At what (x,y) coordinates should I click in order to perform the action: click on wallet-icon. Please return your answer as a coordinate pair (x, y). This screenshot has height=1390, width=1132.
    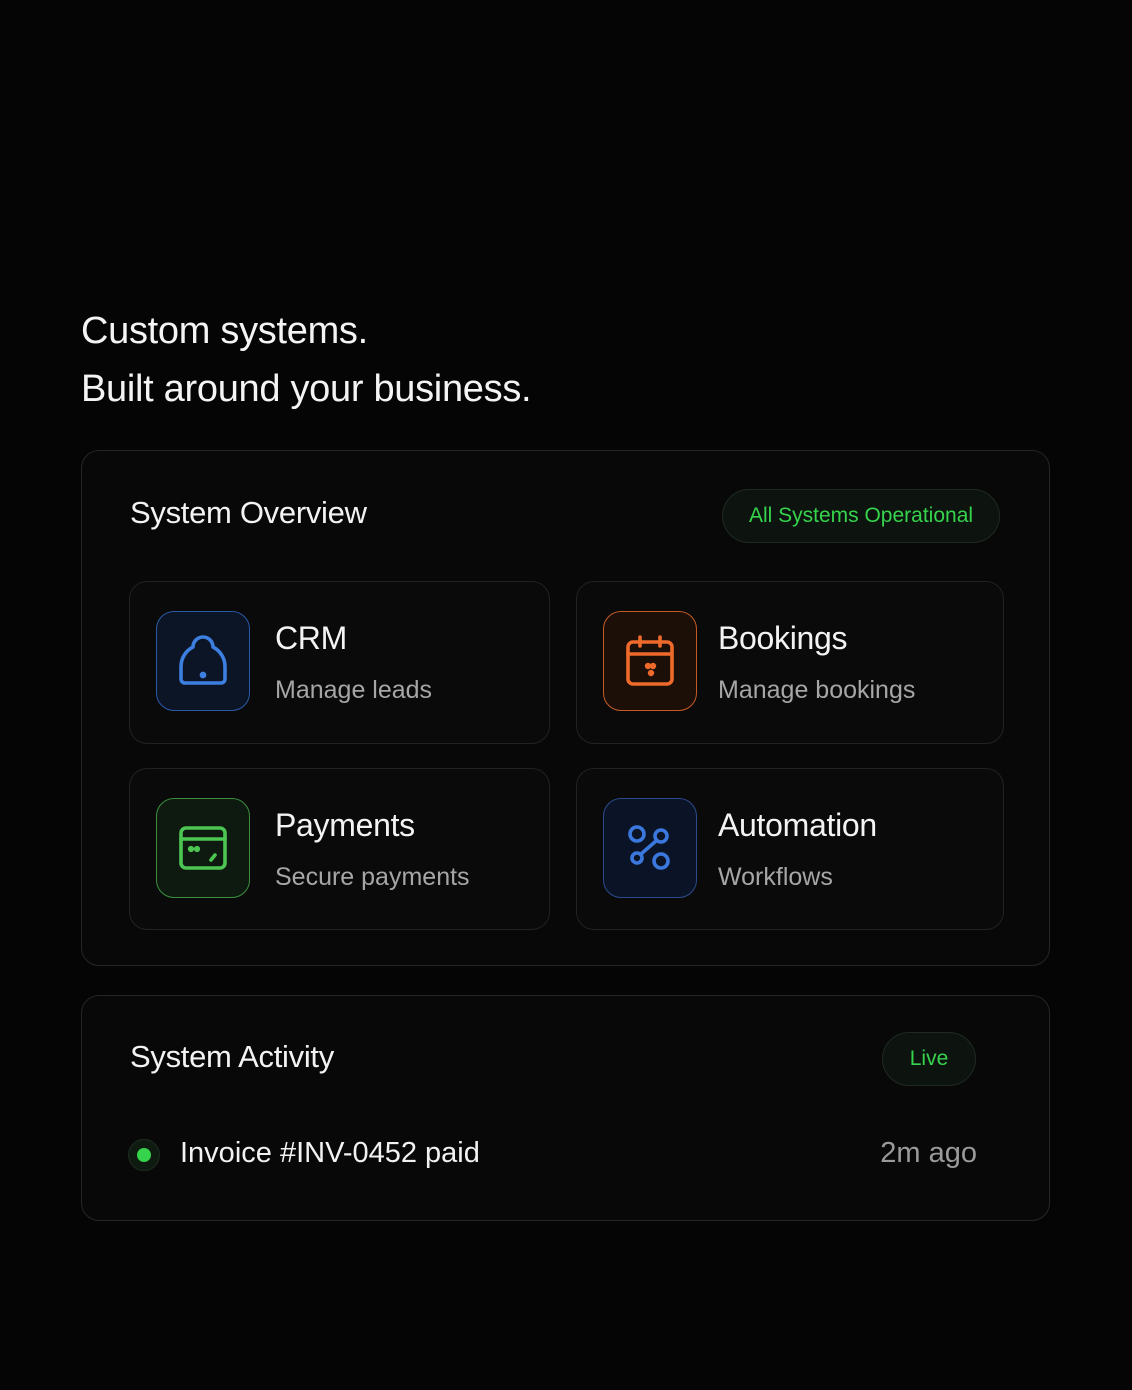
    Looking at the image, I should click on (203, 848).